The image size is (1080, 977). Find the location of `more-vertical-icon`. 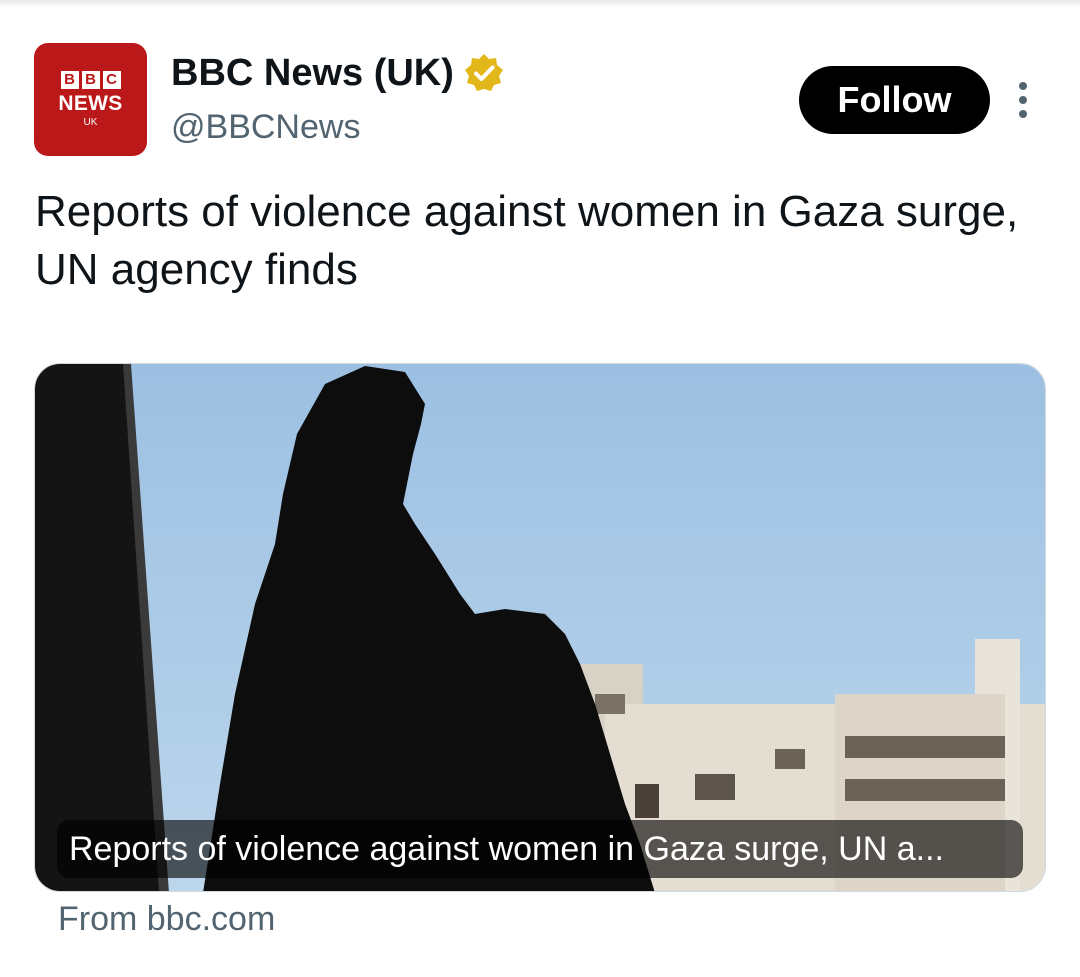

more-vertical-icon is located at coordinates (1023, 100).